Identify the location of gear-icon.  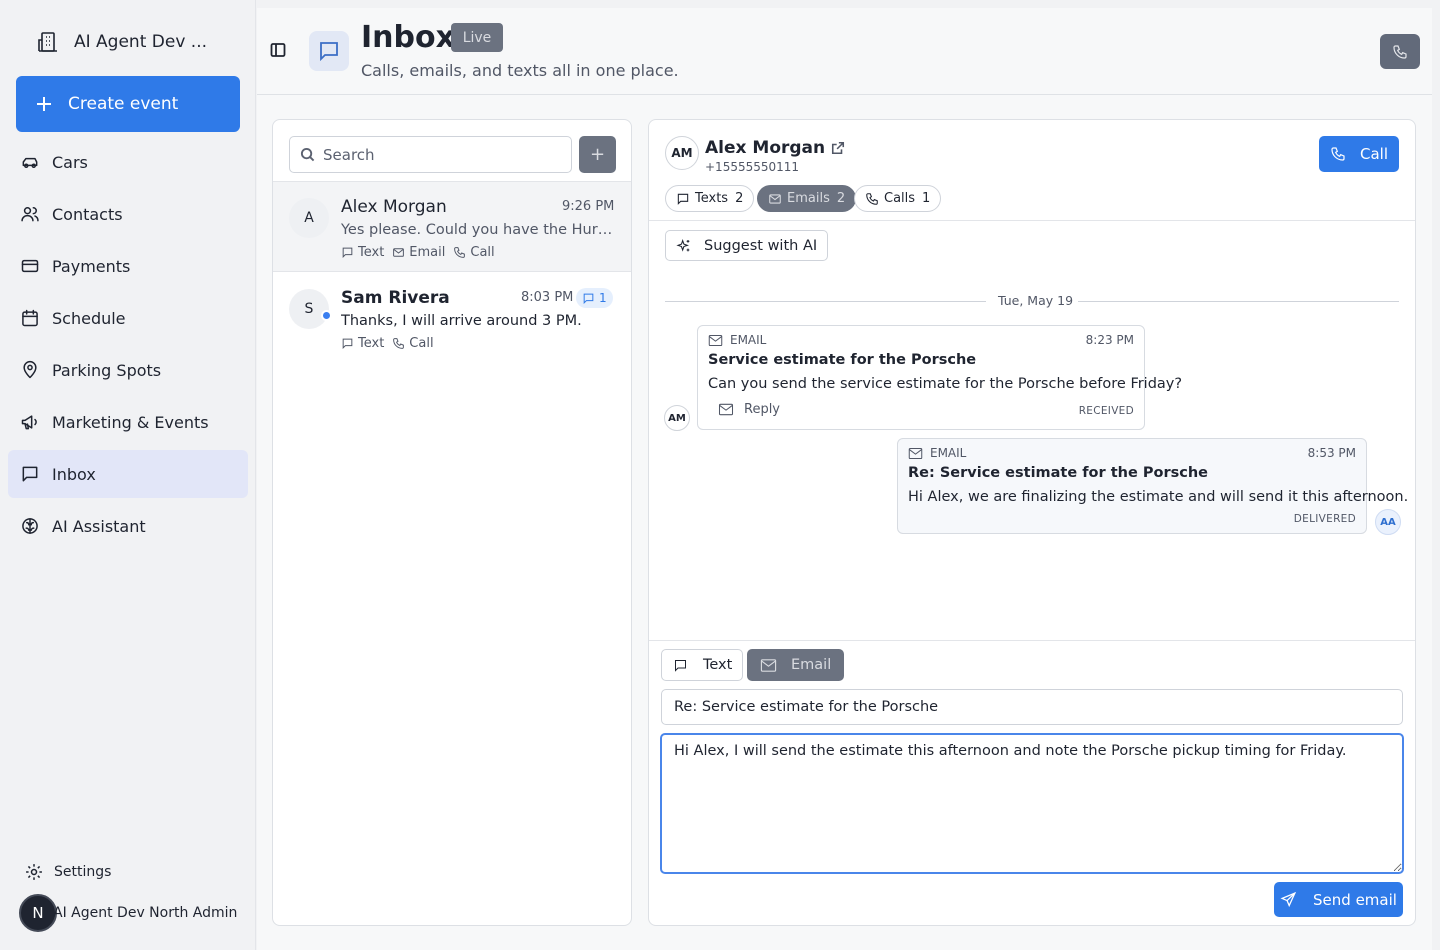
(34, 872).